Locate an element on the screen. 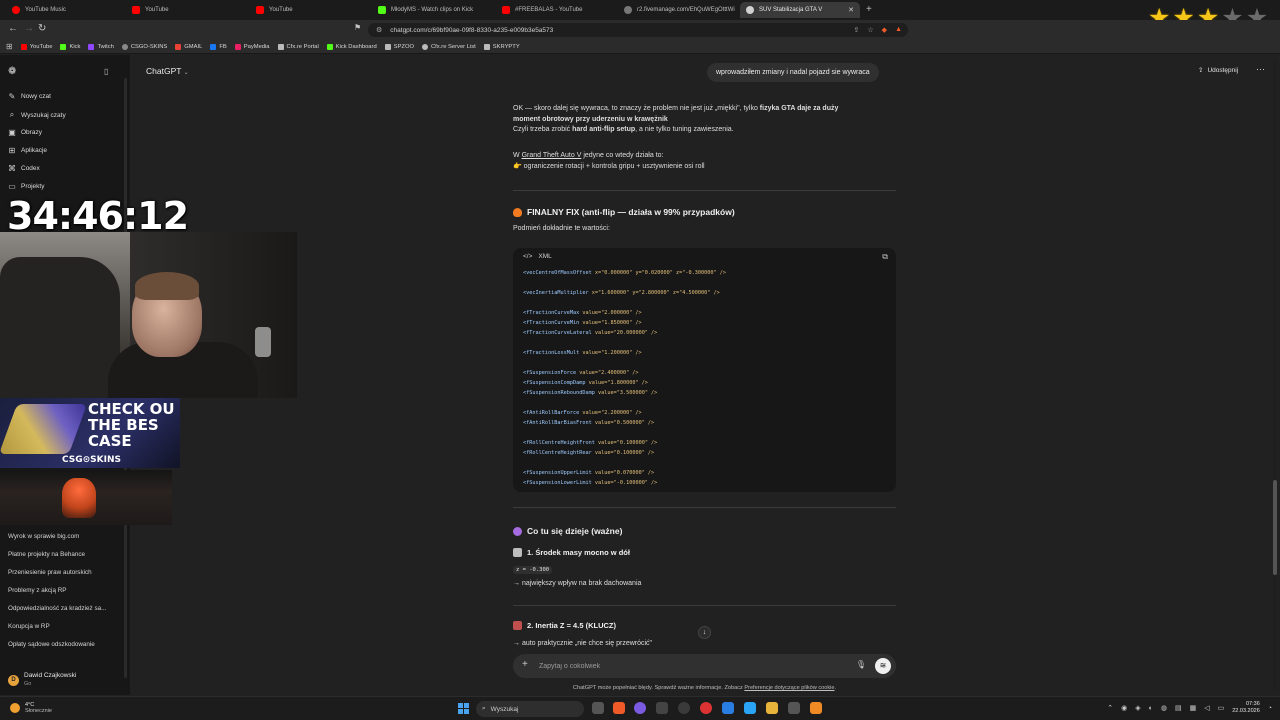 The height and width of the screenshot is (720, 1280). taskbar-search: ⌕ Wyszukaj is located at coordinates (530, 709).